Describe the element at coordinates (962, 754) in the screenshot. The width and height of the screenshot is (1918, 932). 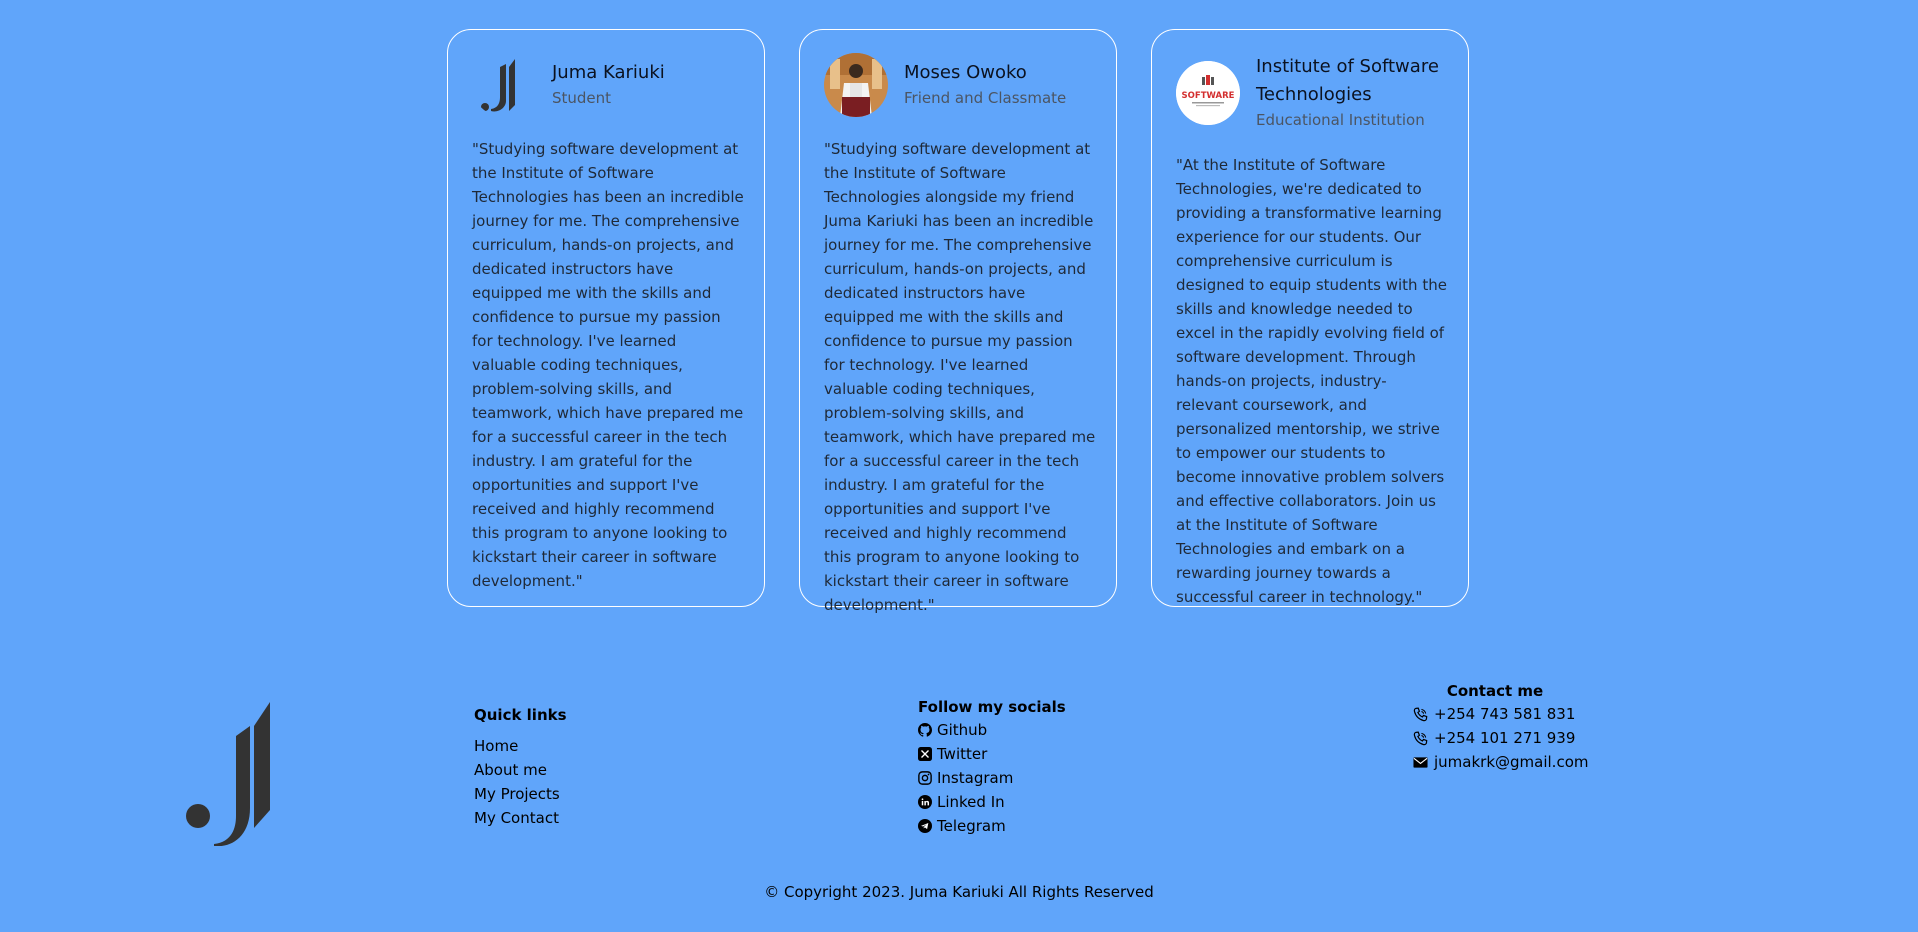
I see `social-label: Twitter` at that location.